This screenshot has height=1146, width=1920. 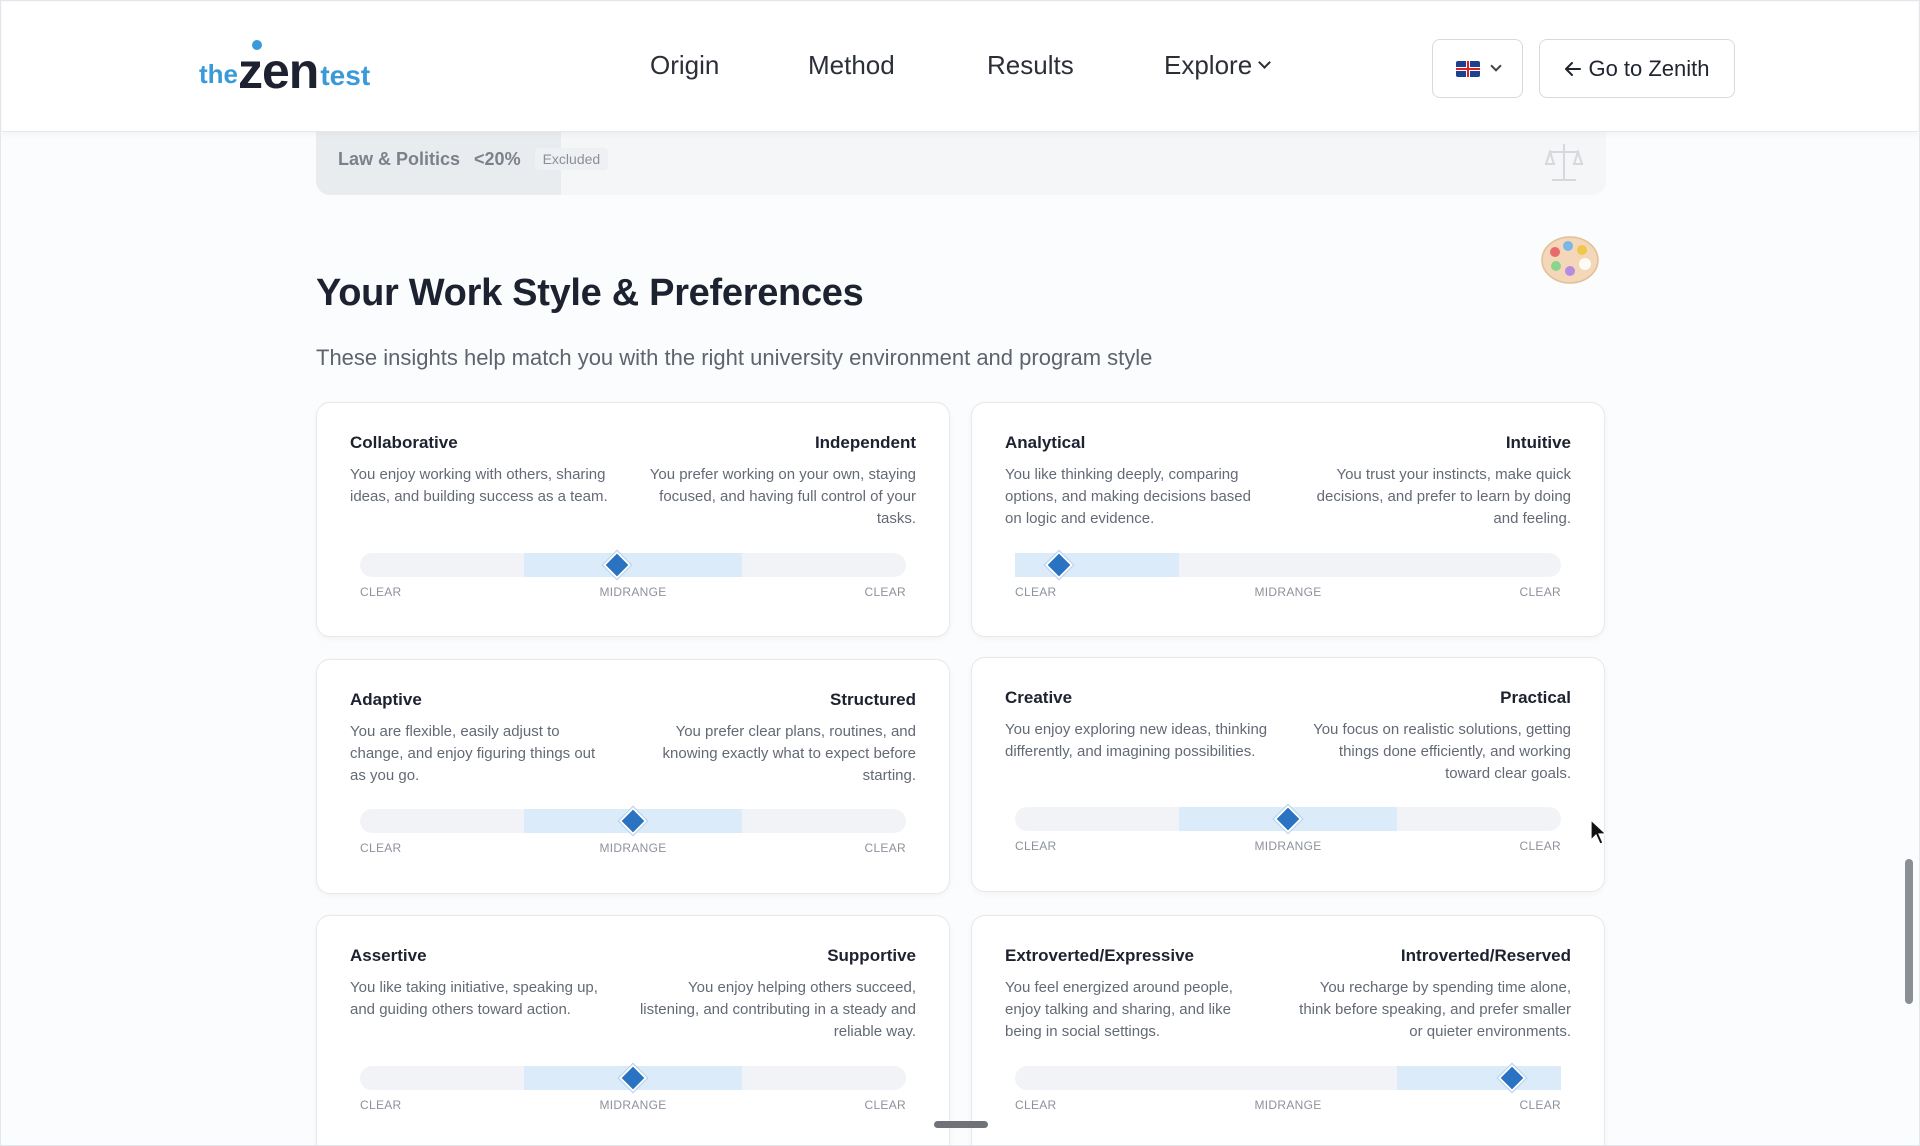 I want to click on logo-dot, so click(x=257, y=45).